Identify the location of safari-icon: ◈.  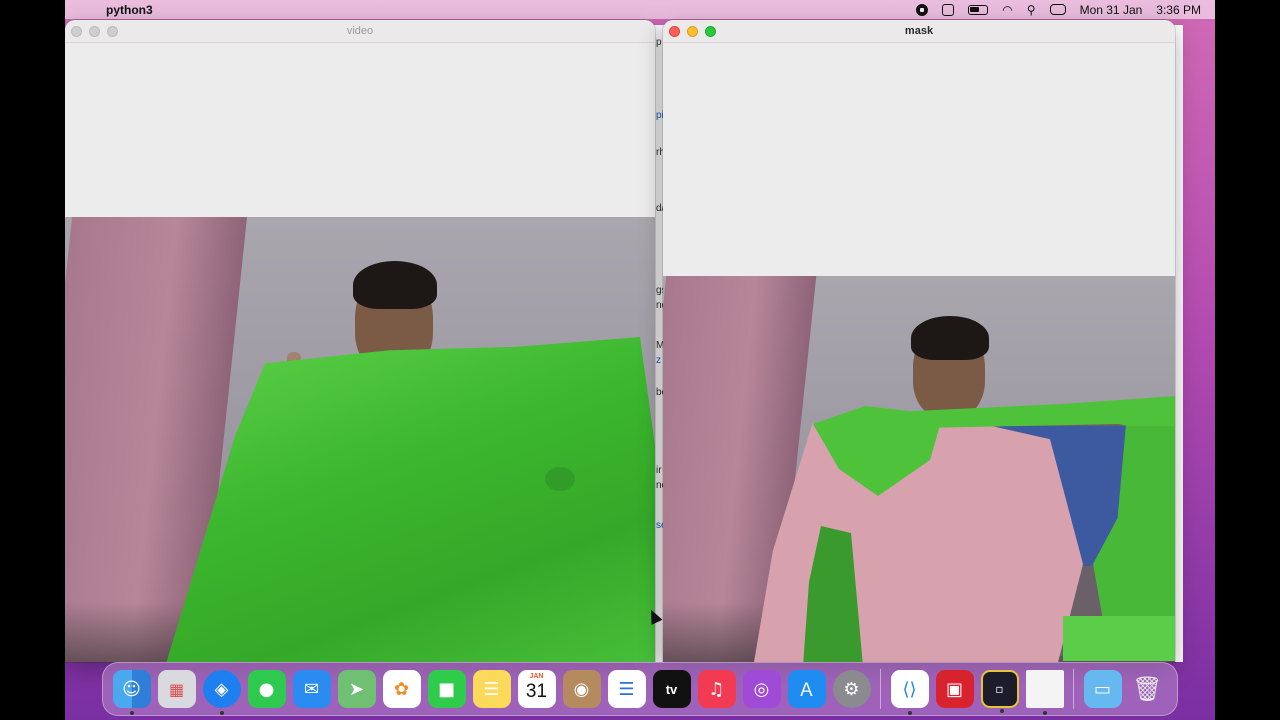
(221, 692).